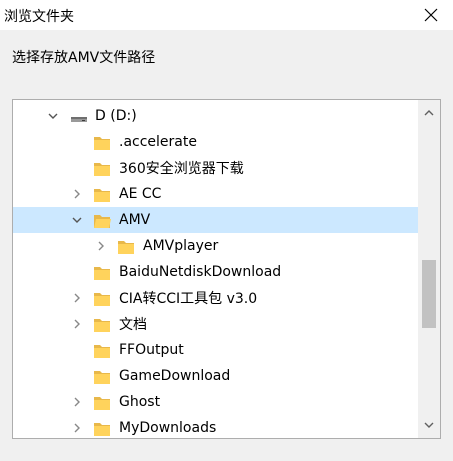  Describe the element at coordinates (215, 402) in the screenshot. I see `tree-item-ghost: Ghost` at that location.